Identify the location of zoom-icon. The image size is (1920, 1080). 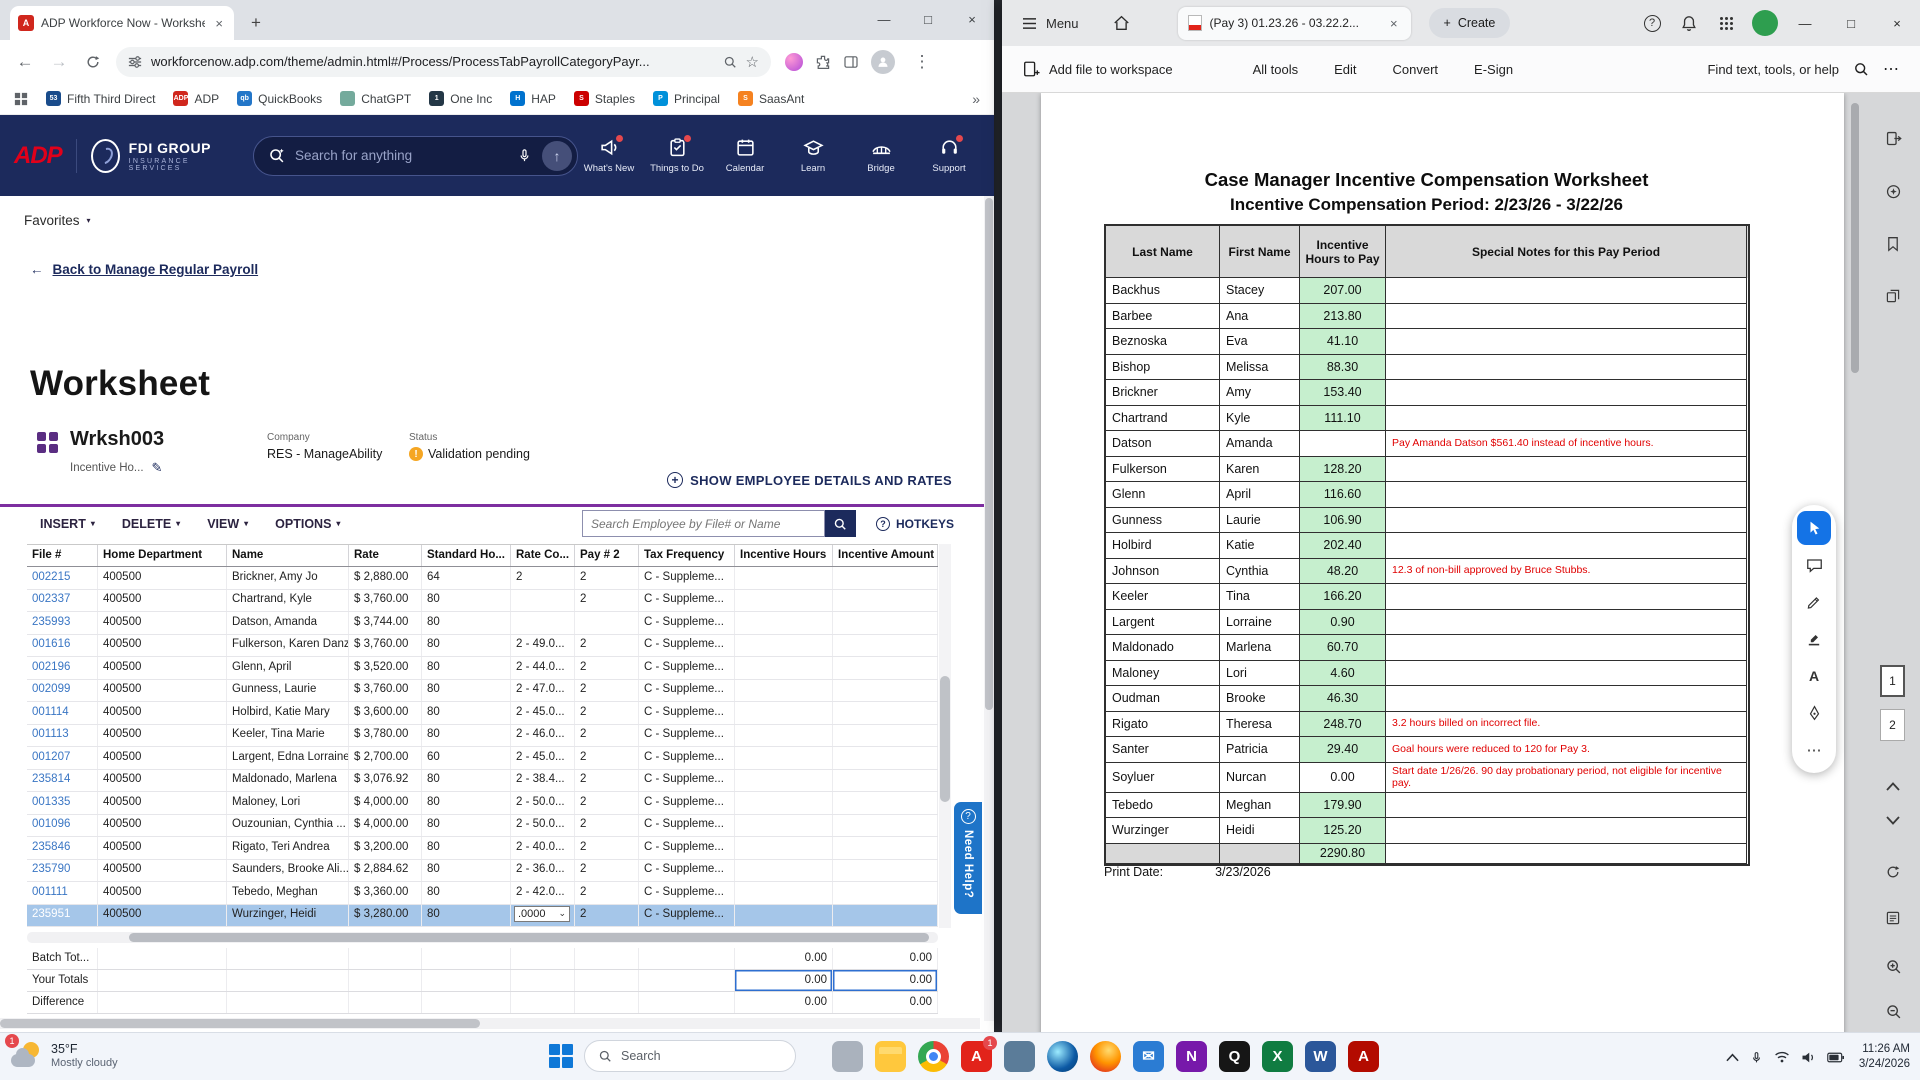
(730, 62).